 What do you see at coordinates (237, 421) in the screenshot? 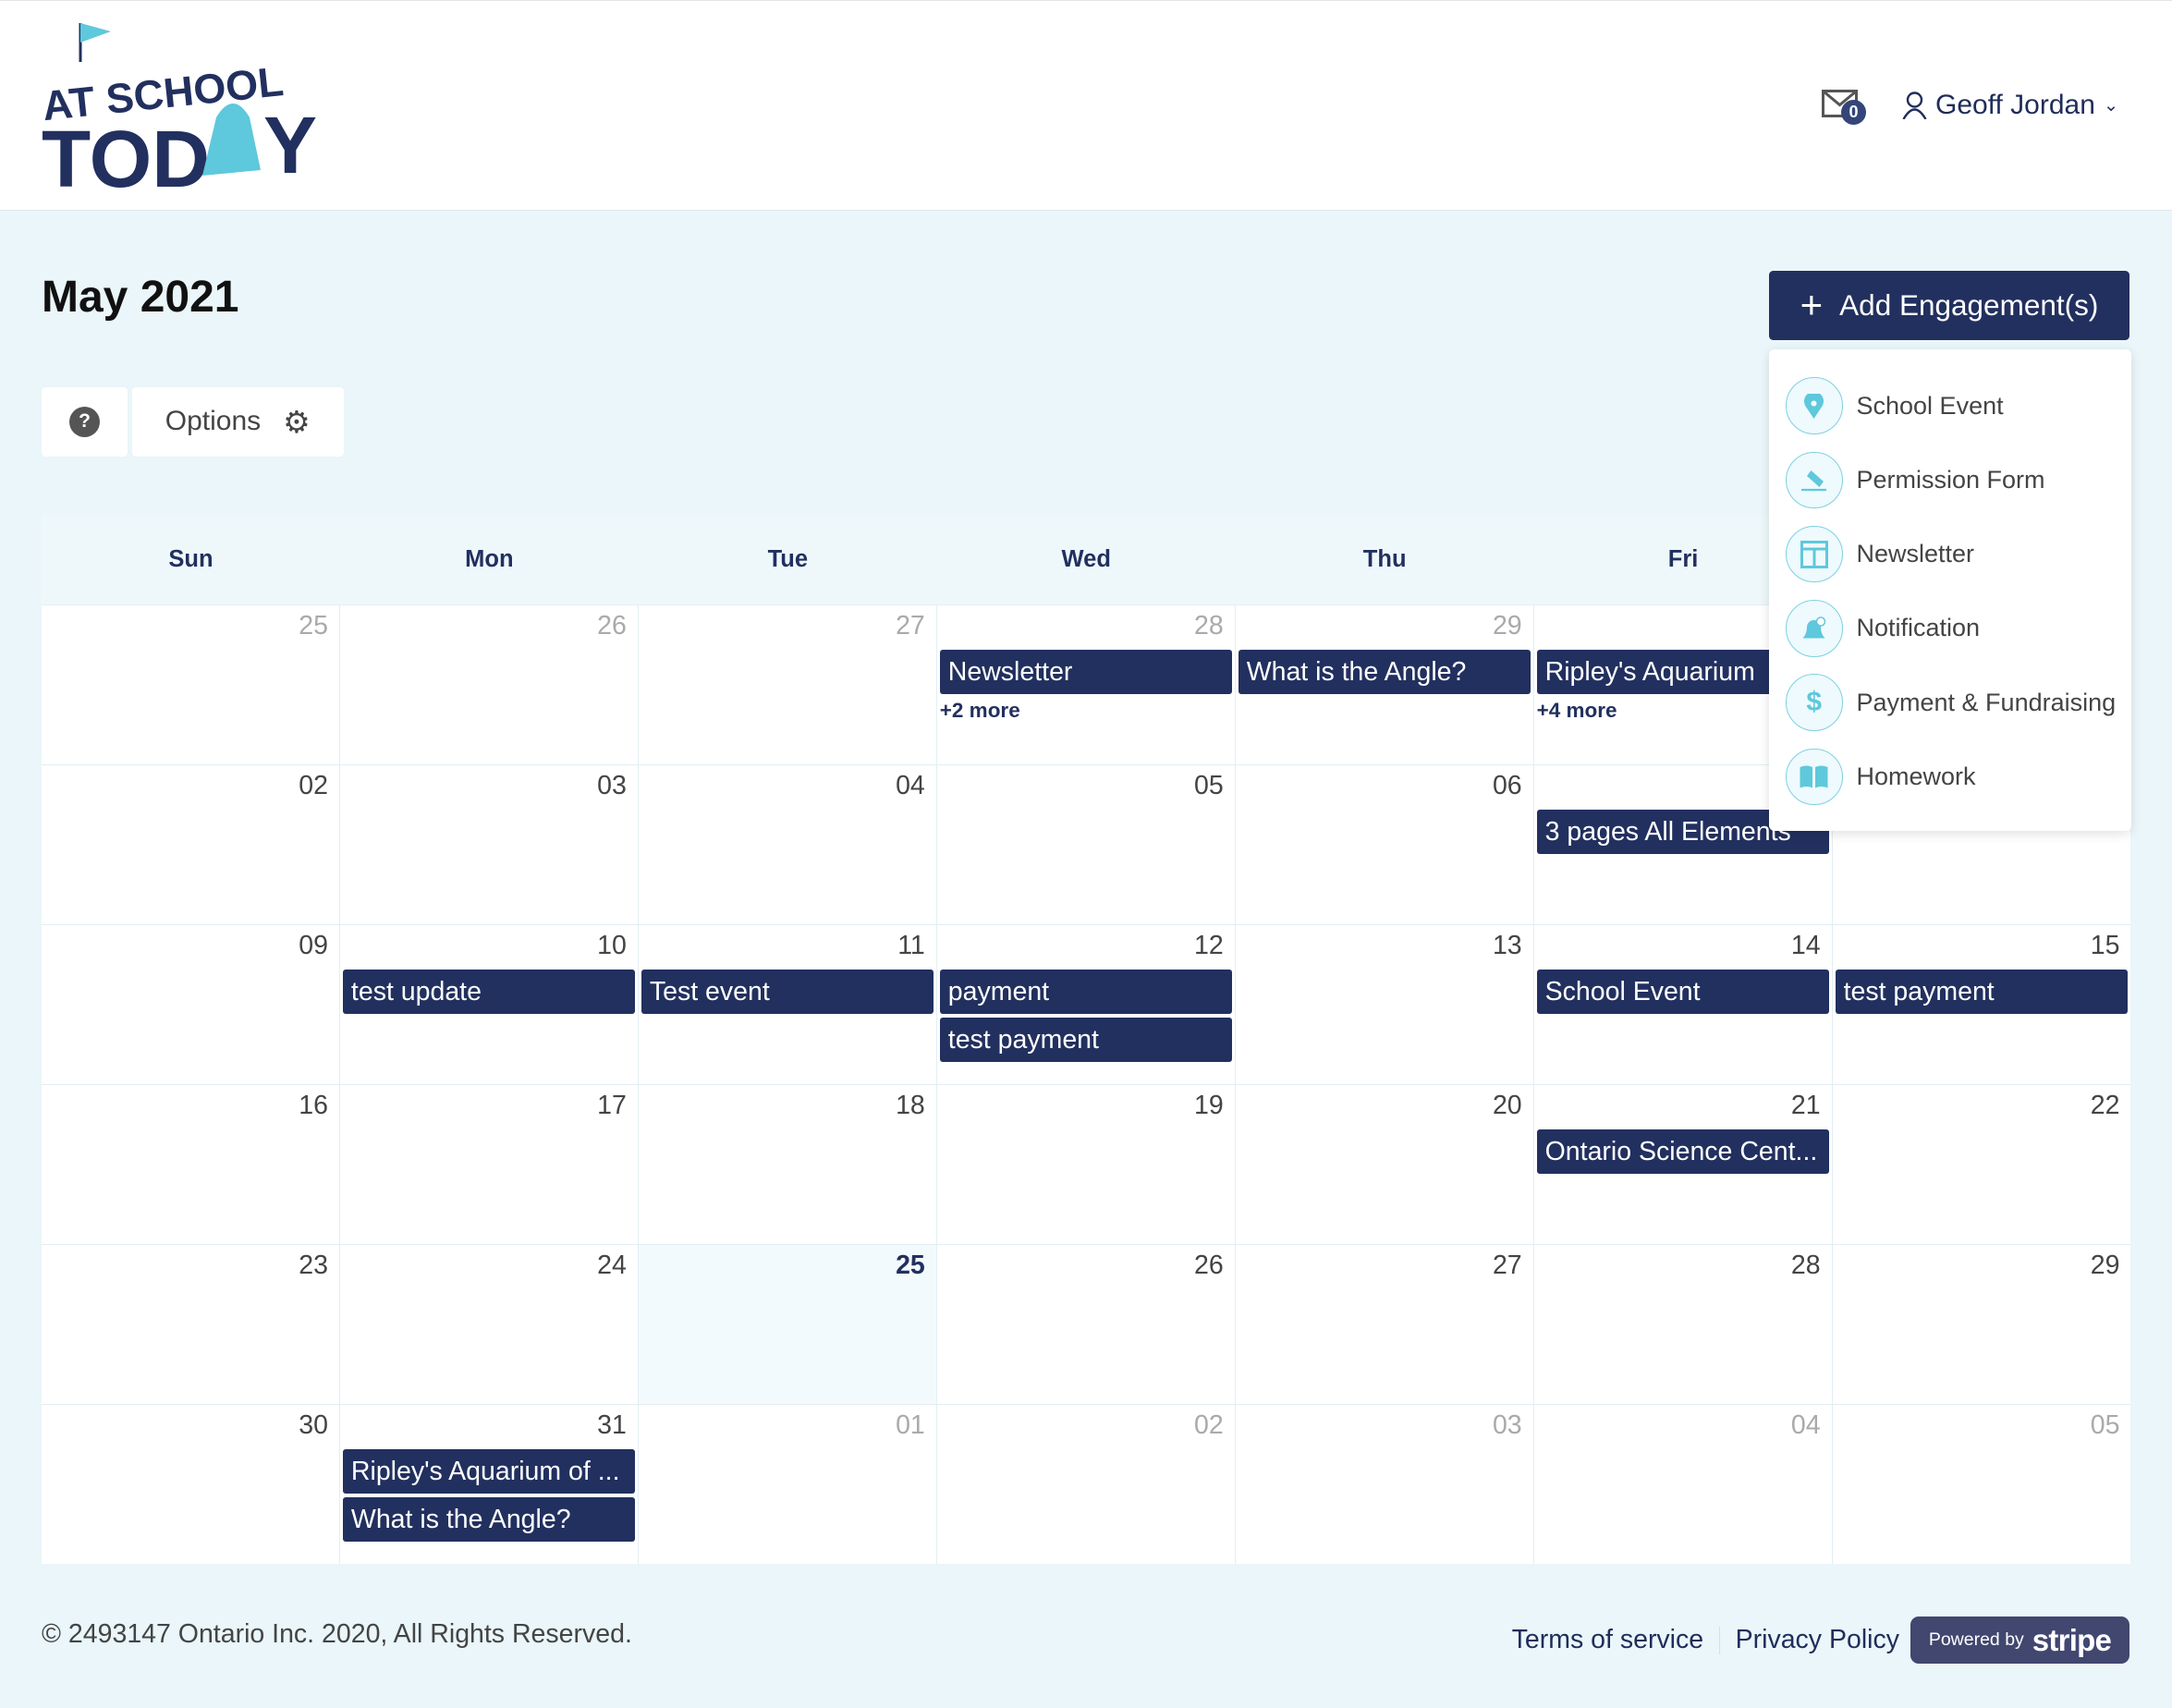
I see `options-button: Options ⚙` at bounding box center [237, 421].